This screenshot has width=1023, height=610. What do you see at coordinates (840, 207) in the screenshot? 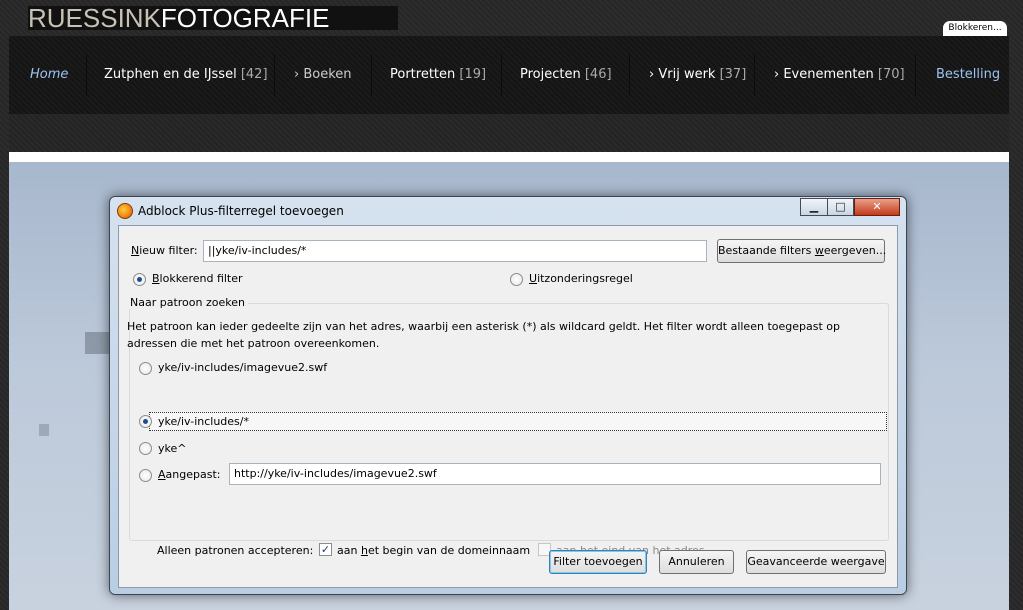
I see `maximize-button: □` at bounding box center [840, 207].